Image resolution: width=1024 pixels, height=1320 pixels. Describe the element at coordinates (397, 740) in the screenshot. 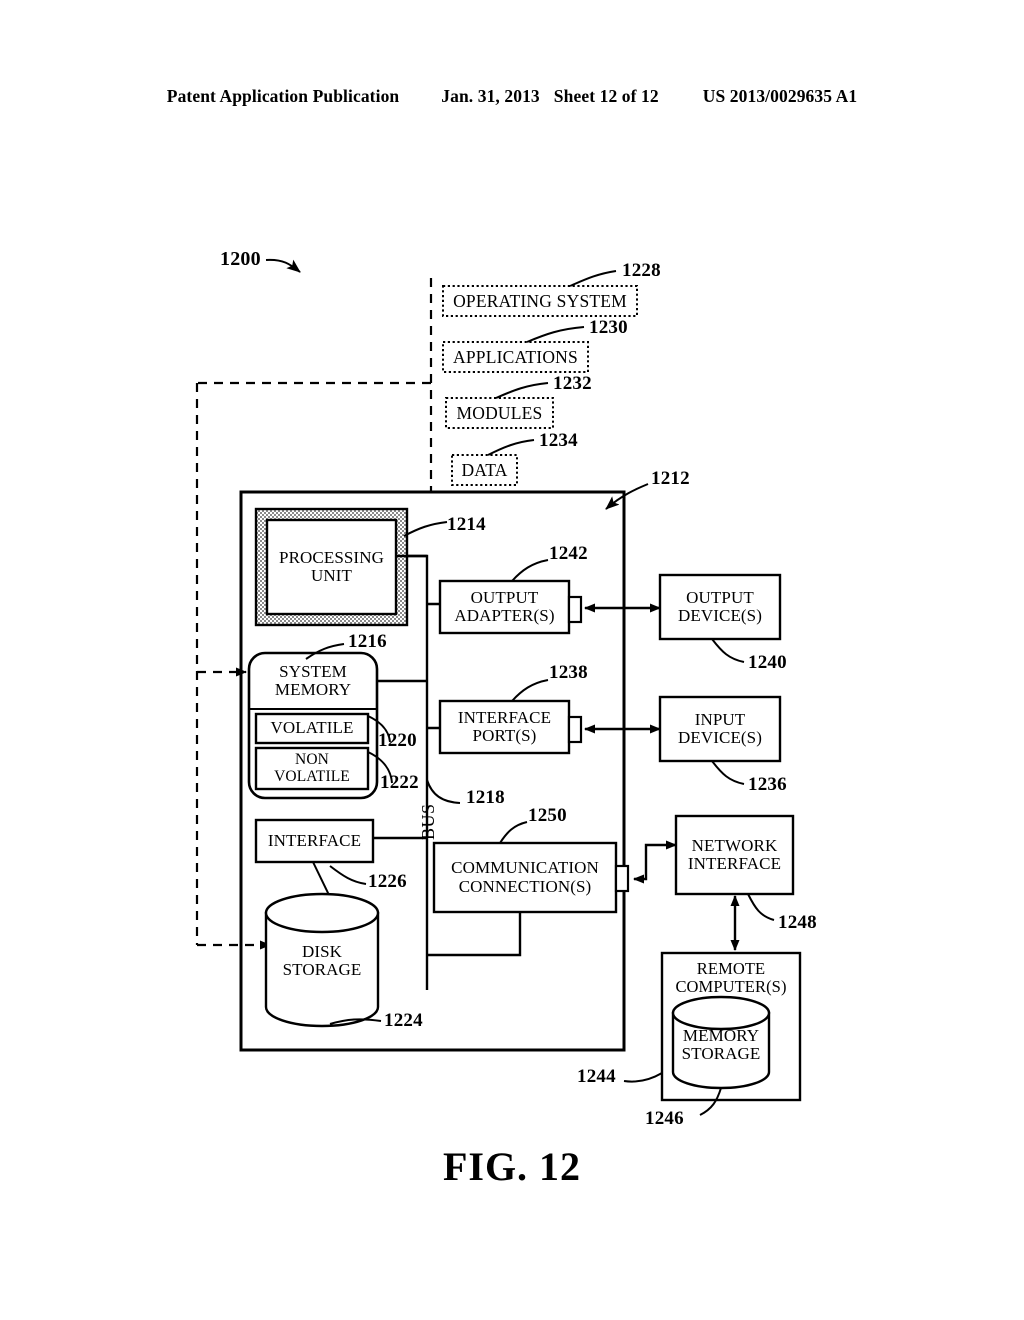

I see `ref-1220: 1220` at that location.